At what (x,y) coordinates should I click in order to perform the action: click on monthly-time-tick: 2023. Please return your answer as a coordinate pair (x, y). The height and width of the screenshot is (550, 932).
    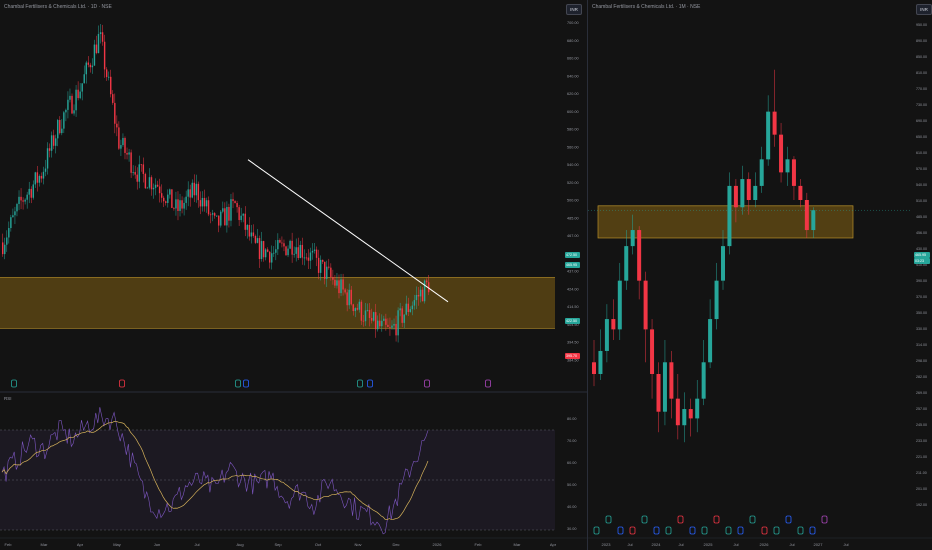
    Looking at the image, I should click on (607, 544).